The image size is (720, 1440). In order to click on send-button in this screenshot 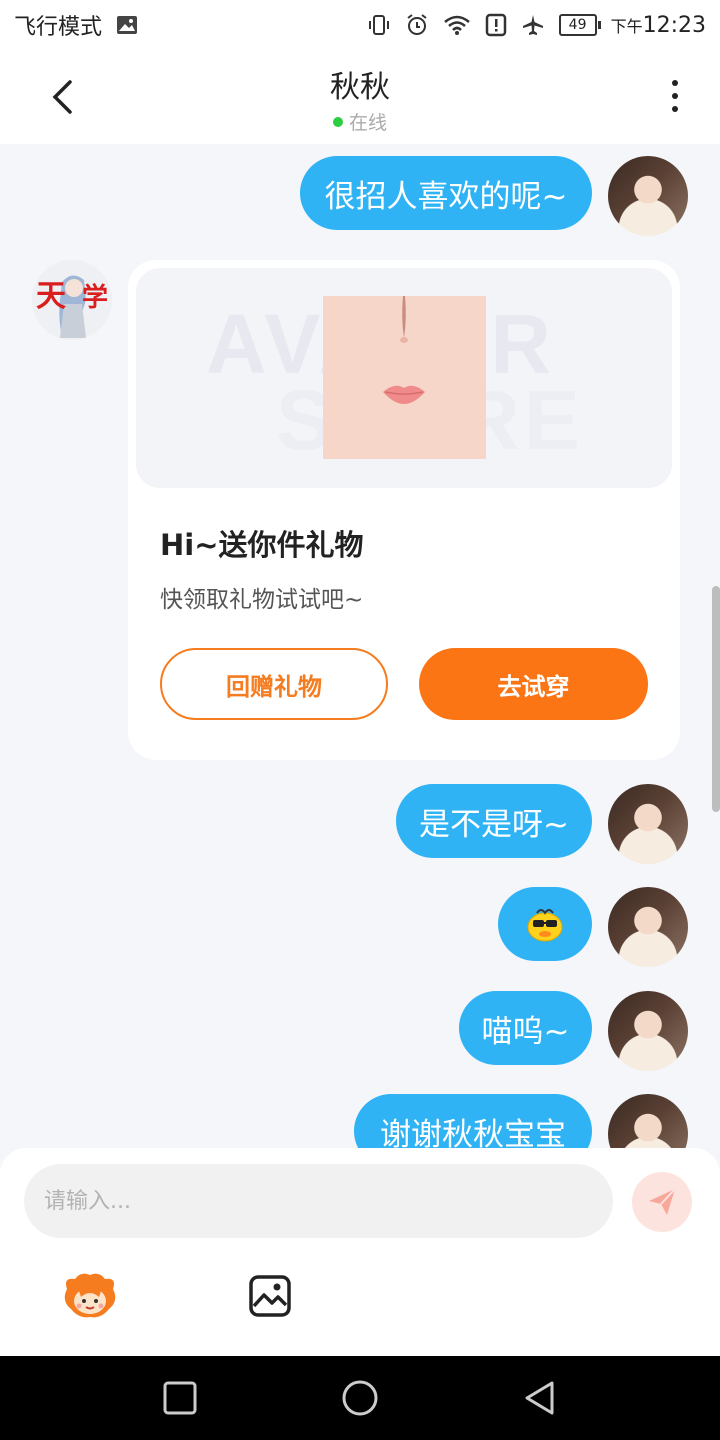, I will do `click(662, 1202)`.